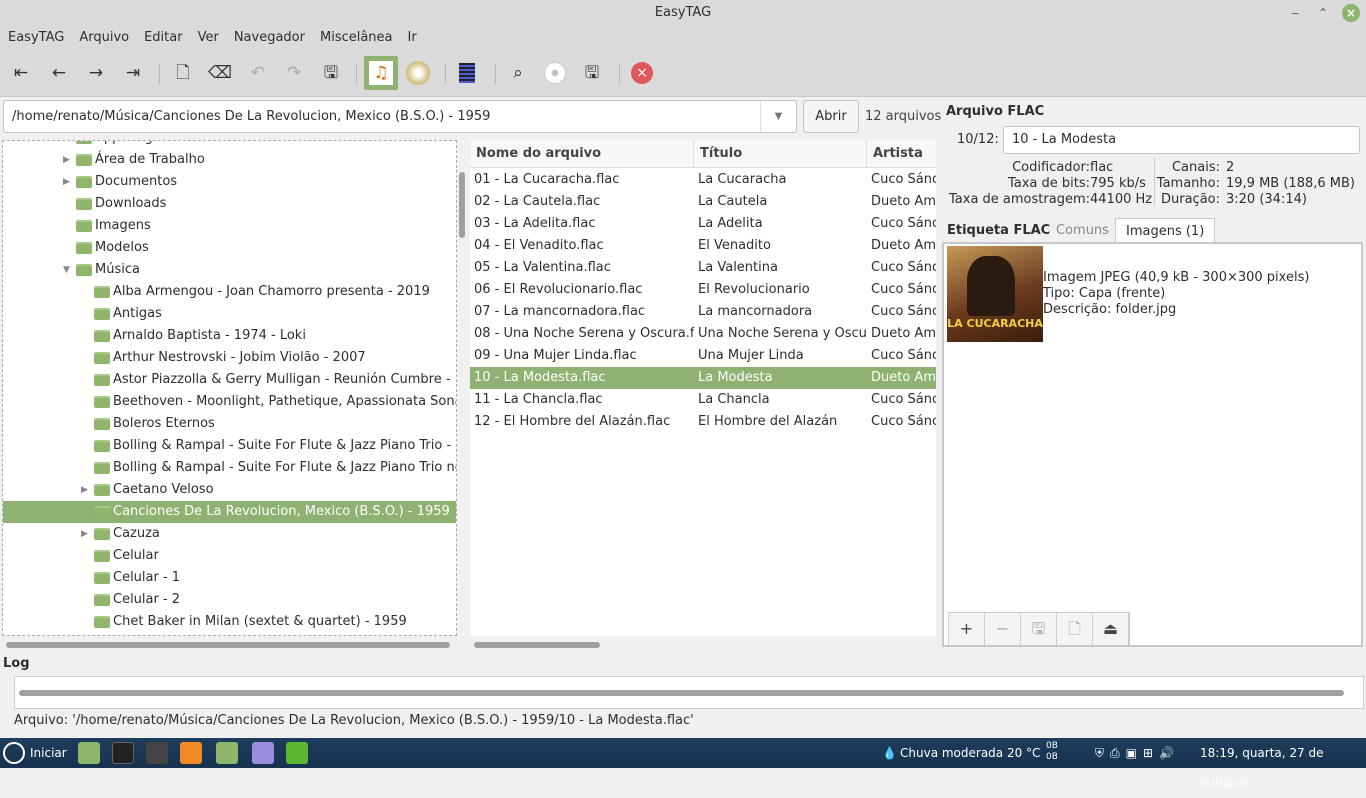  What do you see at coordinates (208, 38) in the screenshot?
I see `menu-ver: Ver` at bounding box center [208, 38].